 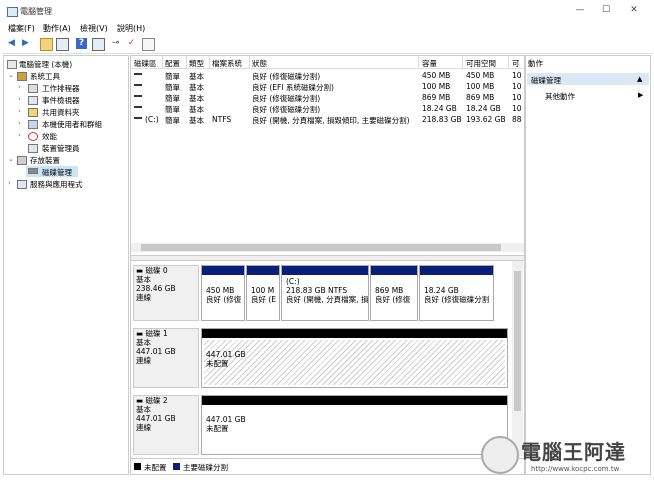 What do you see at coordinates (456, 293) in the screenshot?
I see `partition: 18.24 GB 良好 (修復磁碟分割` at bounding box center [456, 293].